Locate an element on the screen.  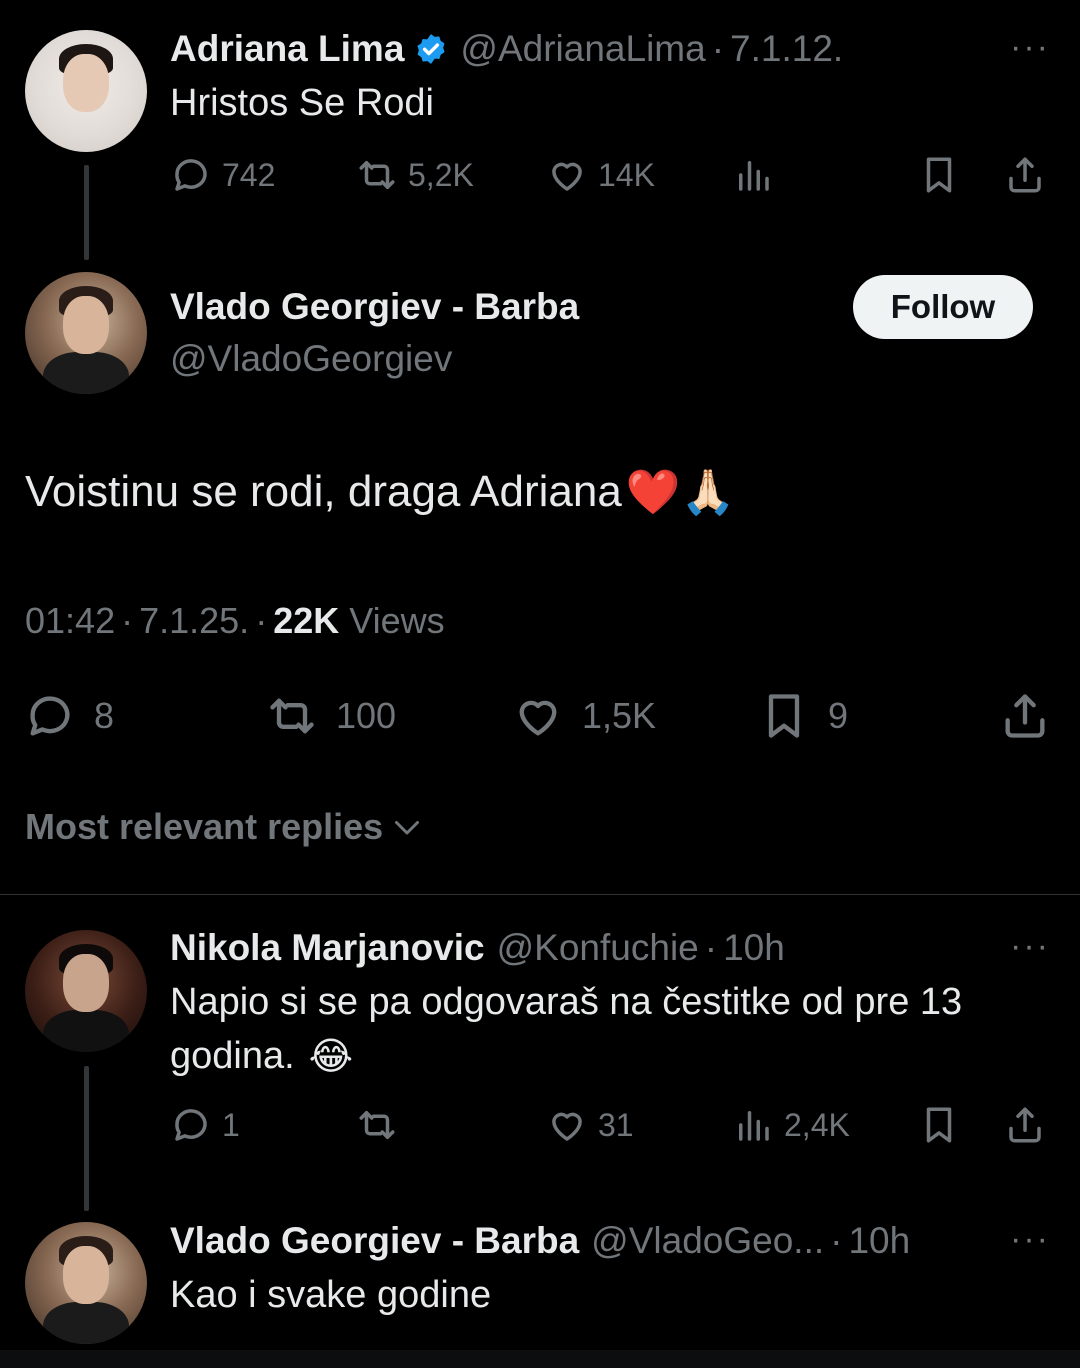
views-count: 22K is located at coordinates (306, 620).